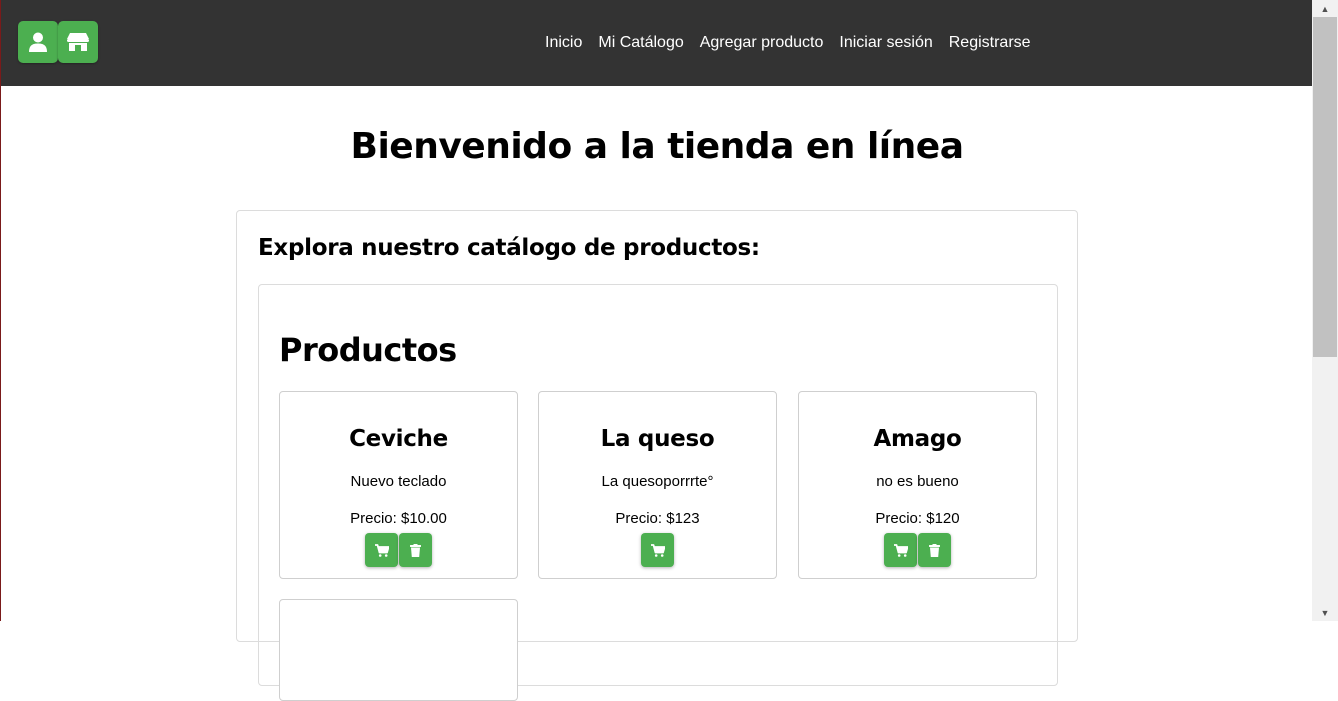 The width and height of the screenshot is (1338, 701). Describe the element at coordinates (563, 43) in the screenshot. I see `nav-link-inicio: Inicio` at that location.